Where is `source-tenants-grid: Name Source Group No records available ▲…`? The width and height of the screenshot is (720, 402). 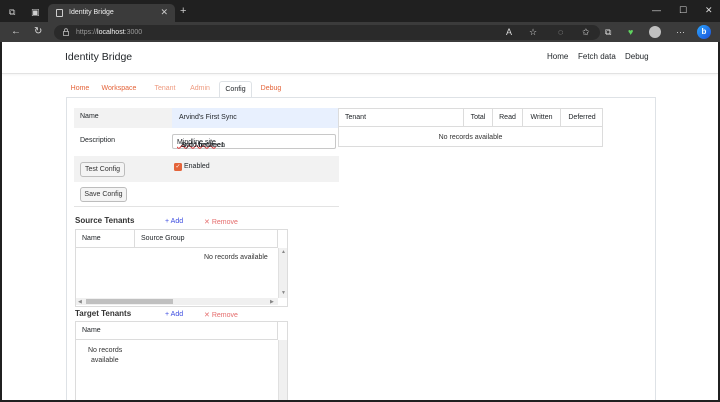
source-tenants-grid: Name Source Group No records available ▲… is located at coordinates (181, 268).